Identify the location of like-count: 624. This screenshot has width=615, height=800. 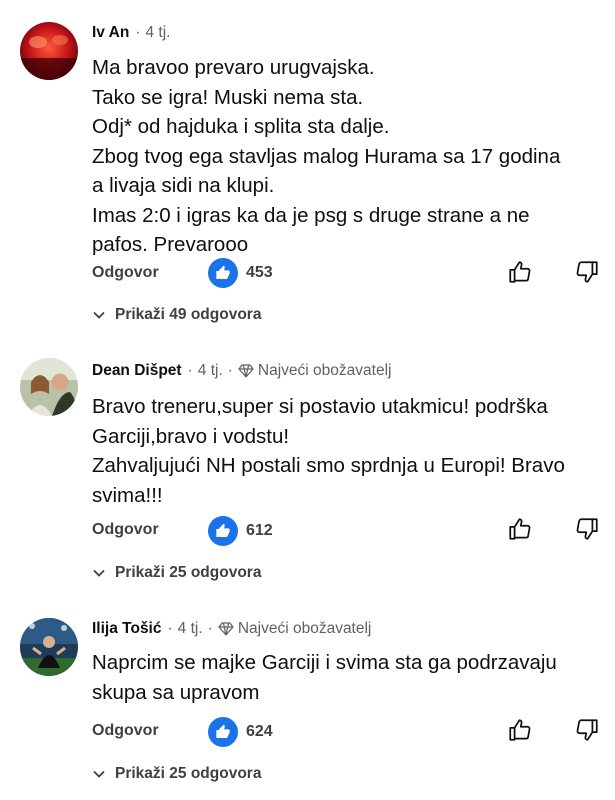
(259, 731).